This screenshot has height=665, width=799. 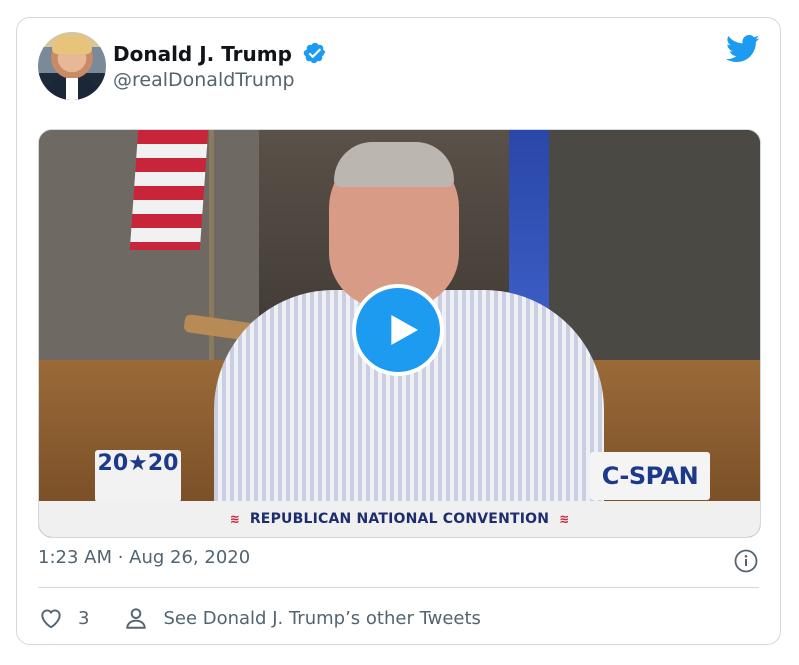 I want to click on avatar-hair, so click(x=72, y=45).